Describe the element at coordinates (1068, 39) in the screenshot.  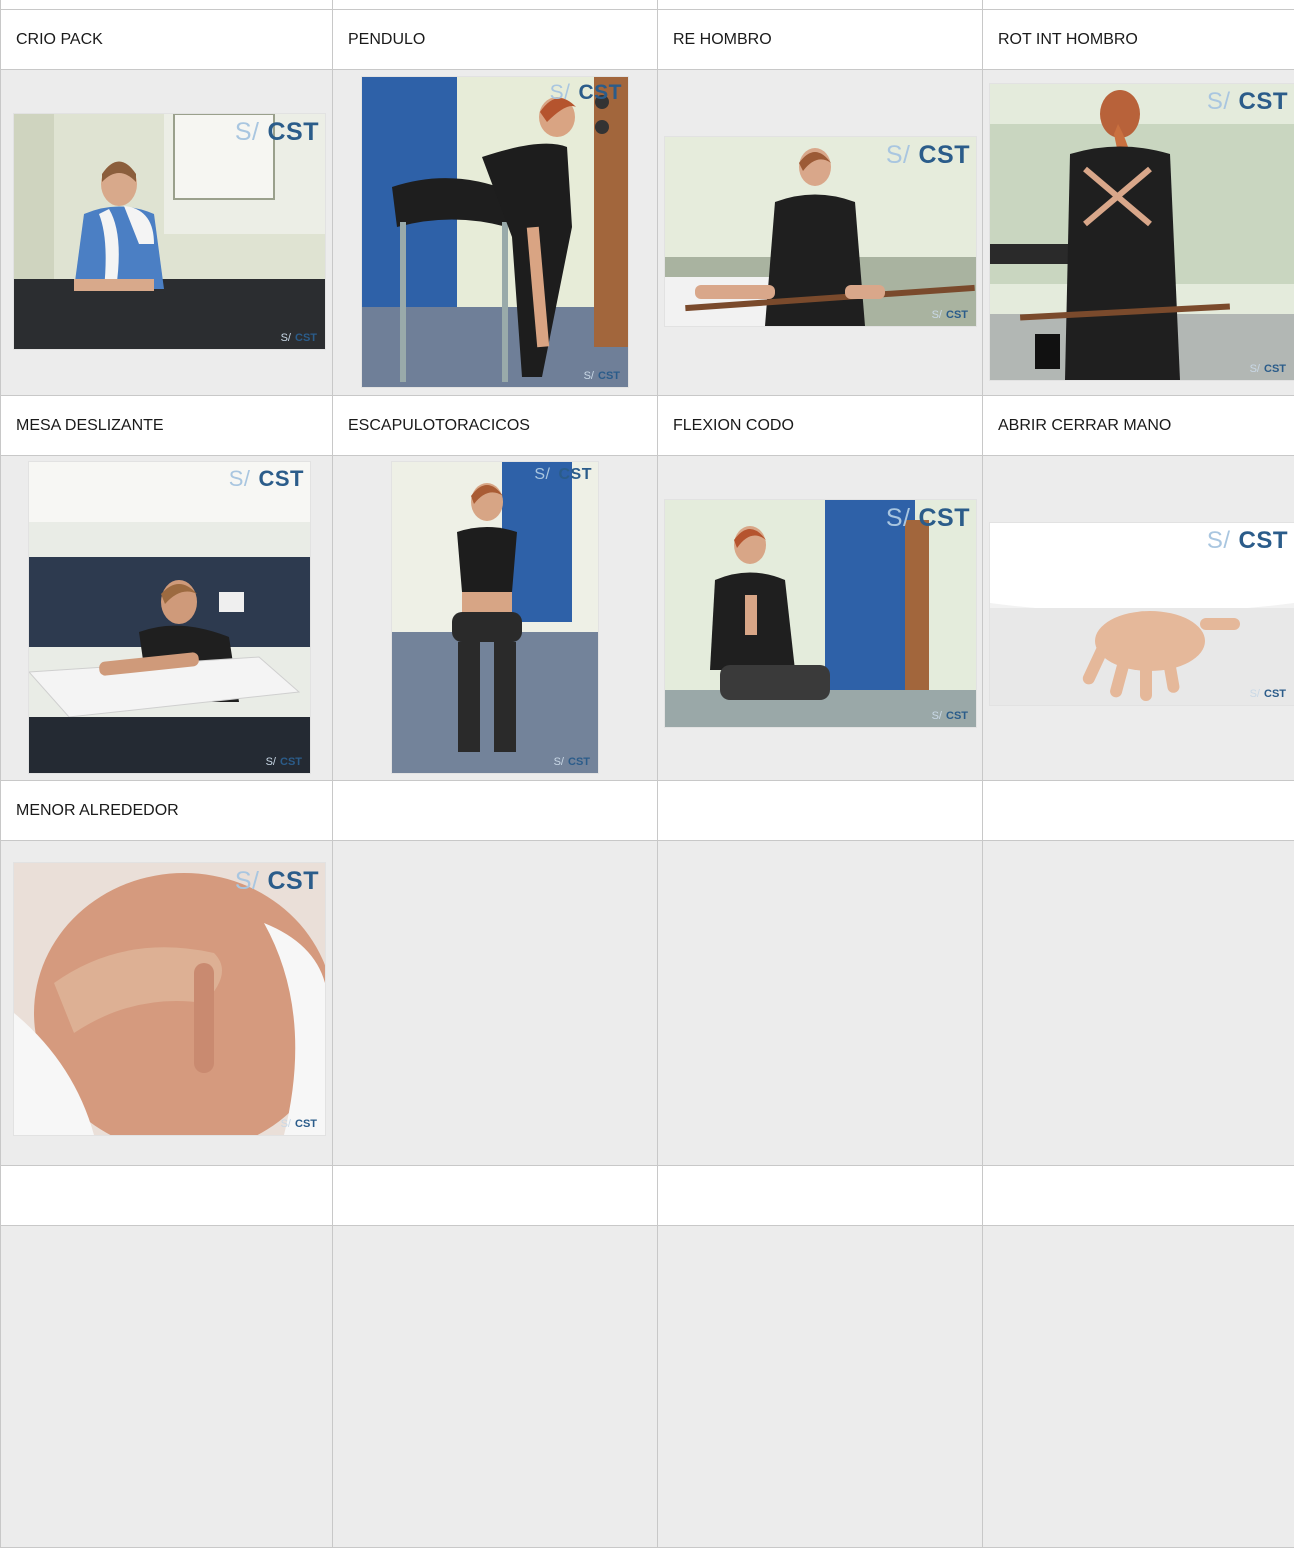
I see `exercise-label: ROT INT HOMBRO` at that location.